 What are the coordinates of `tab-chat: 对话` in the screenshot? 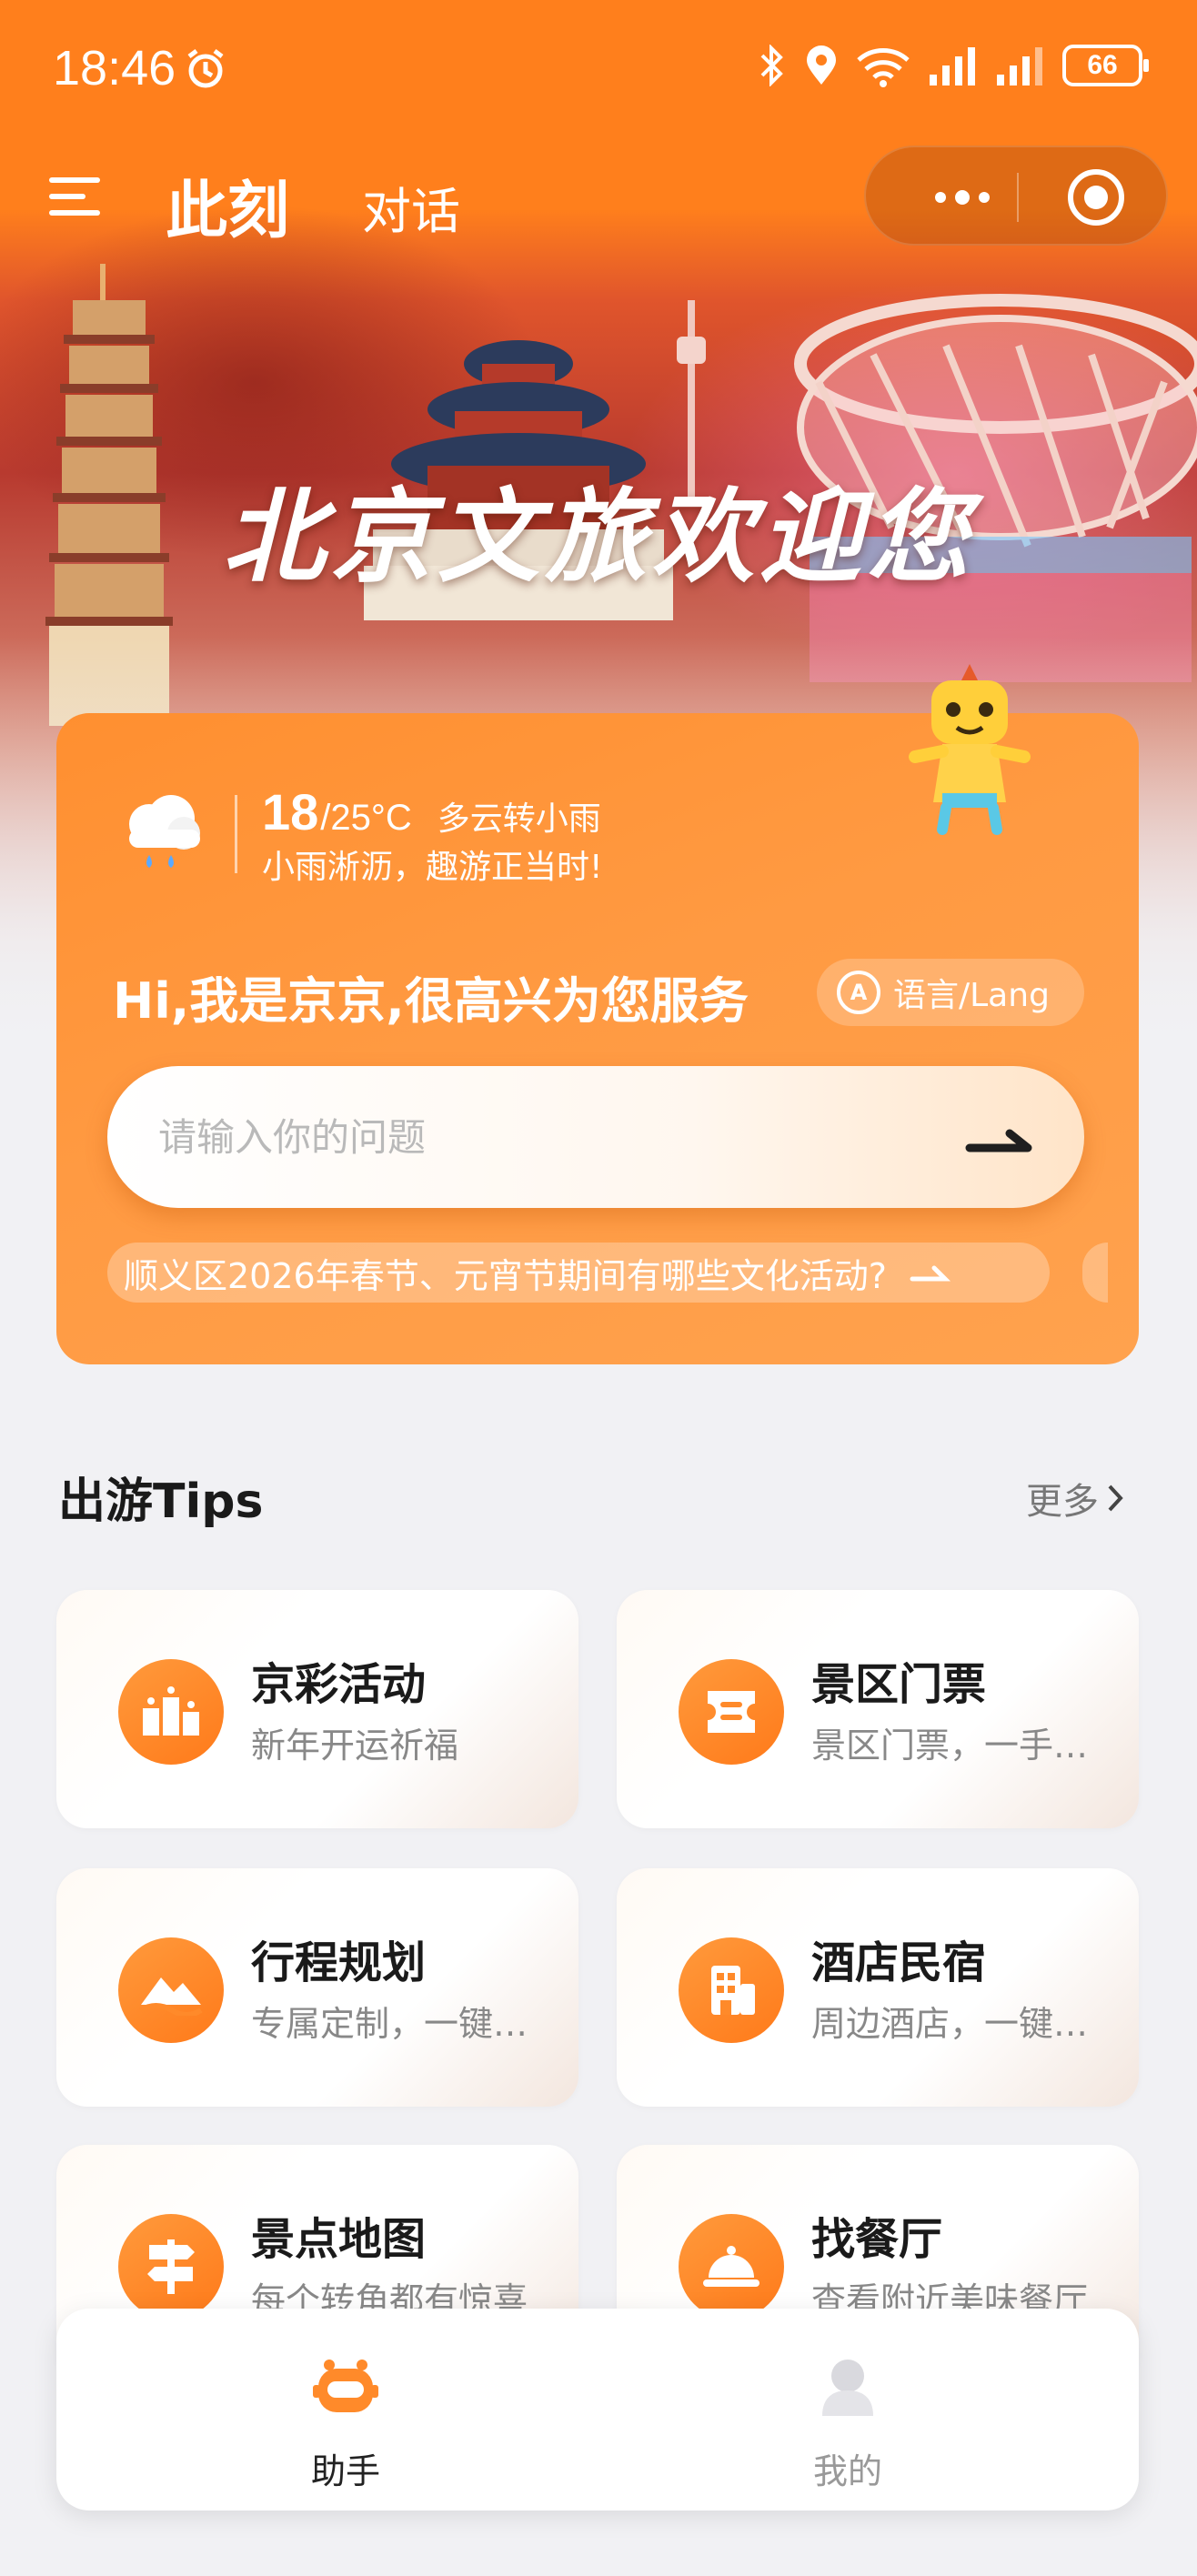 It's located at (411, 207).